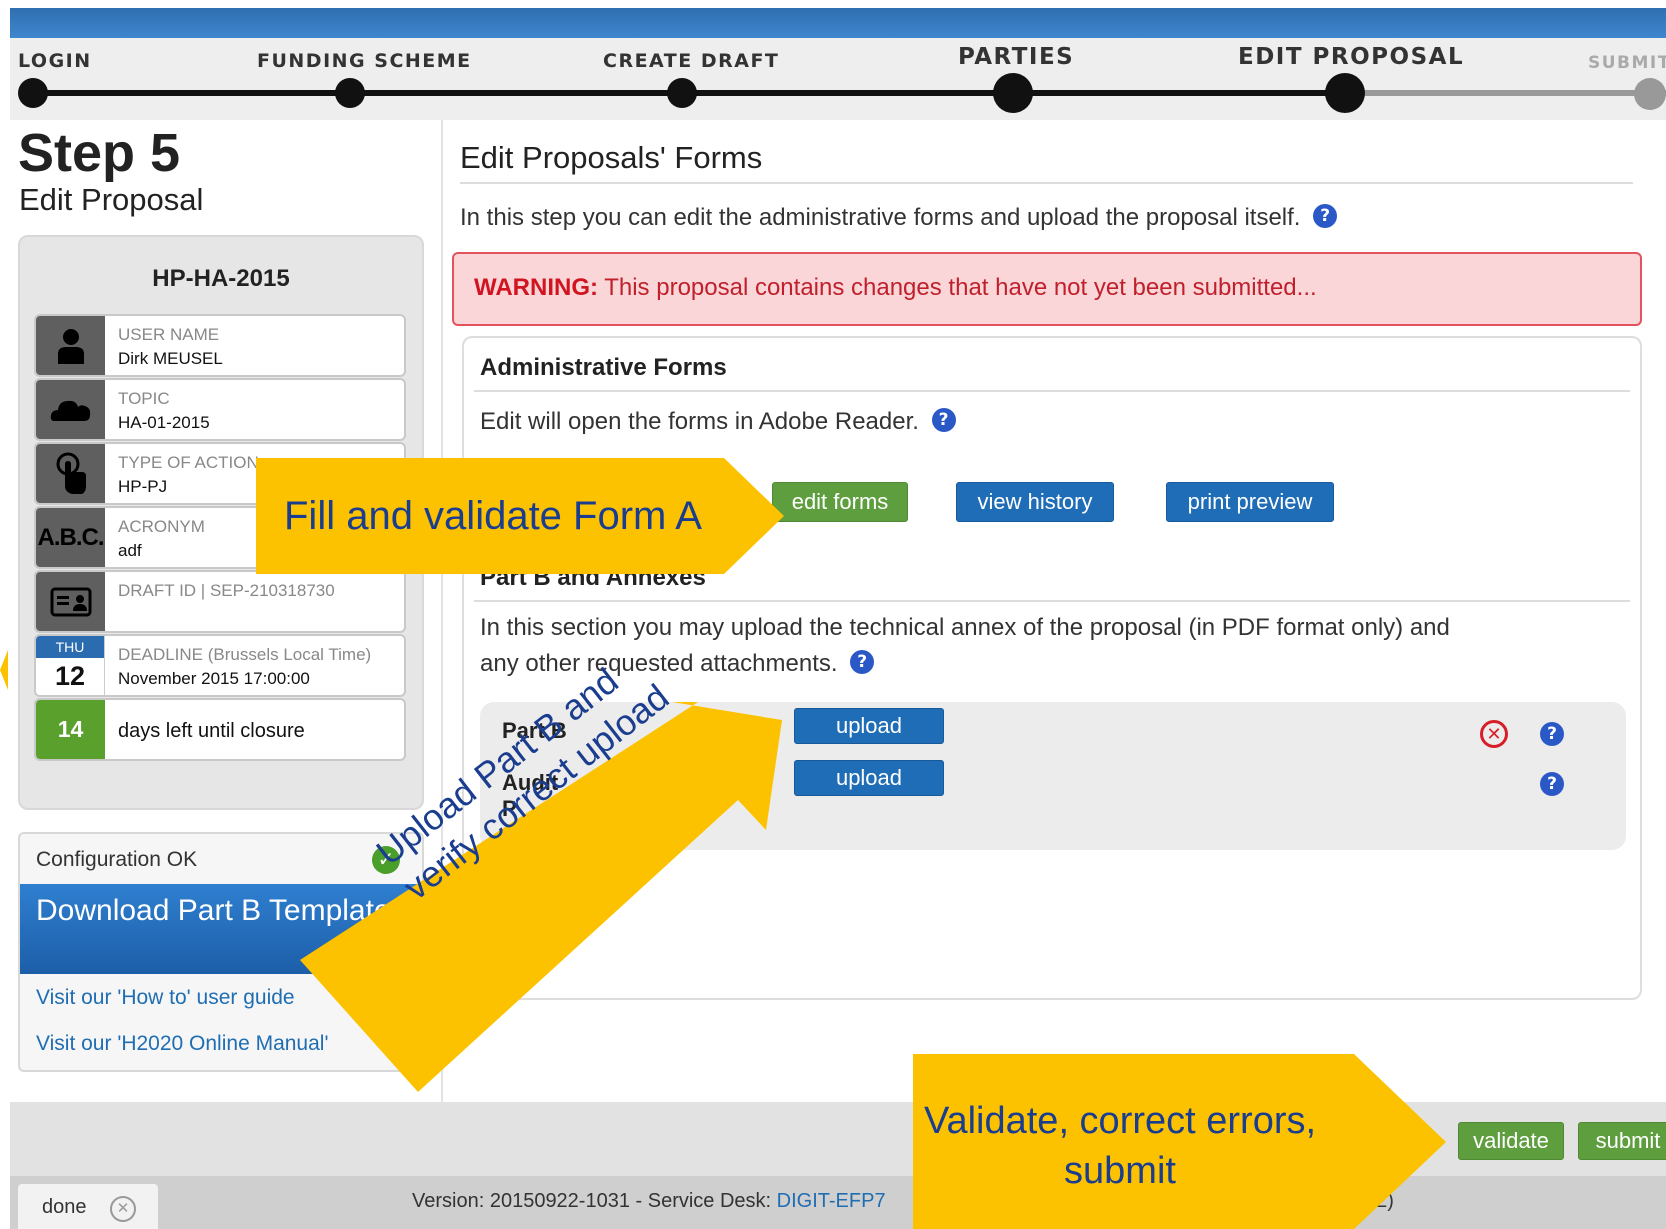  I want to click on callout-validate: Validate, correct errors, submit, so click(1120, 1146).